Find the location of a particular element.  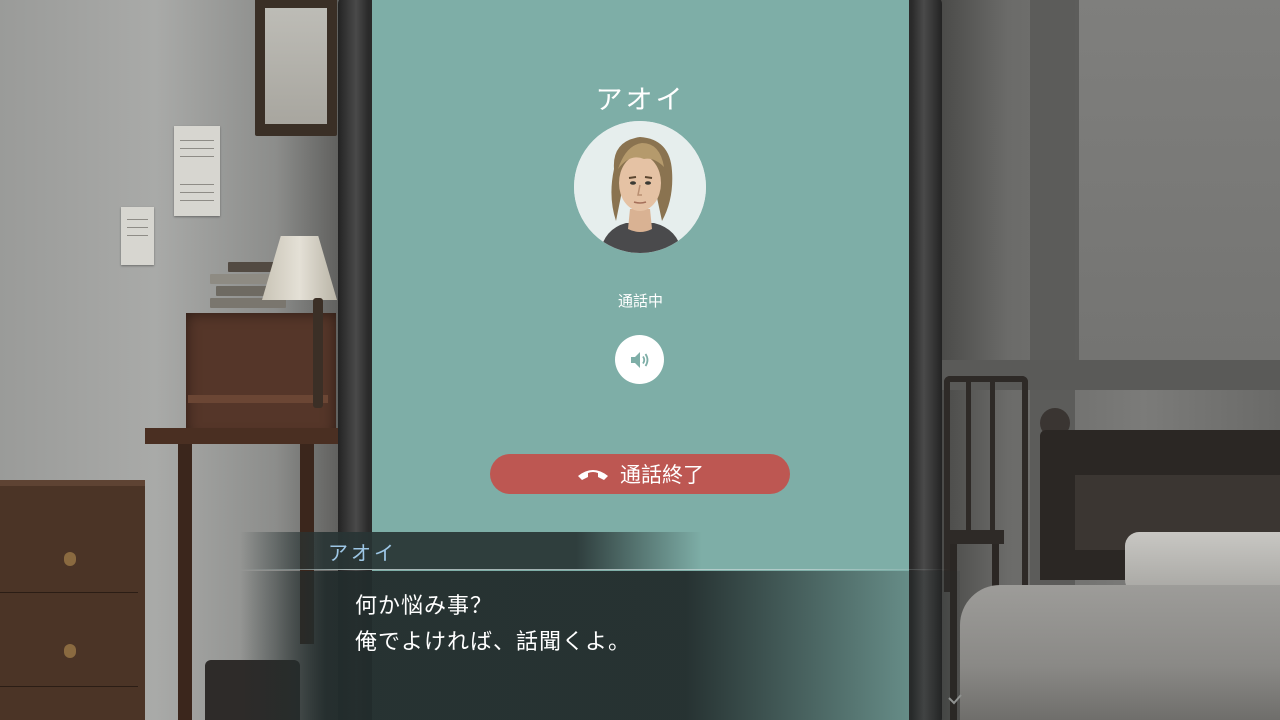

wall-panel is located at coordinates (1177, 180).